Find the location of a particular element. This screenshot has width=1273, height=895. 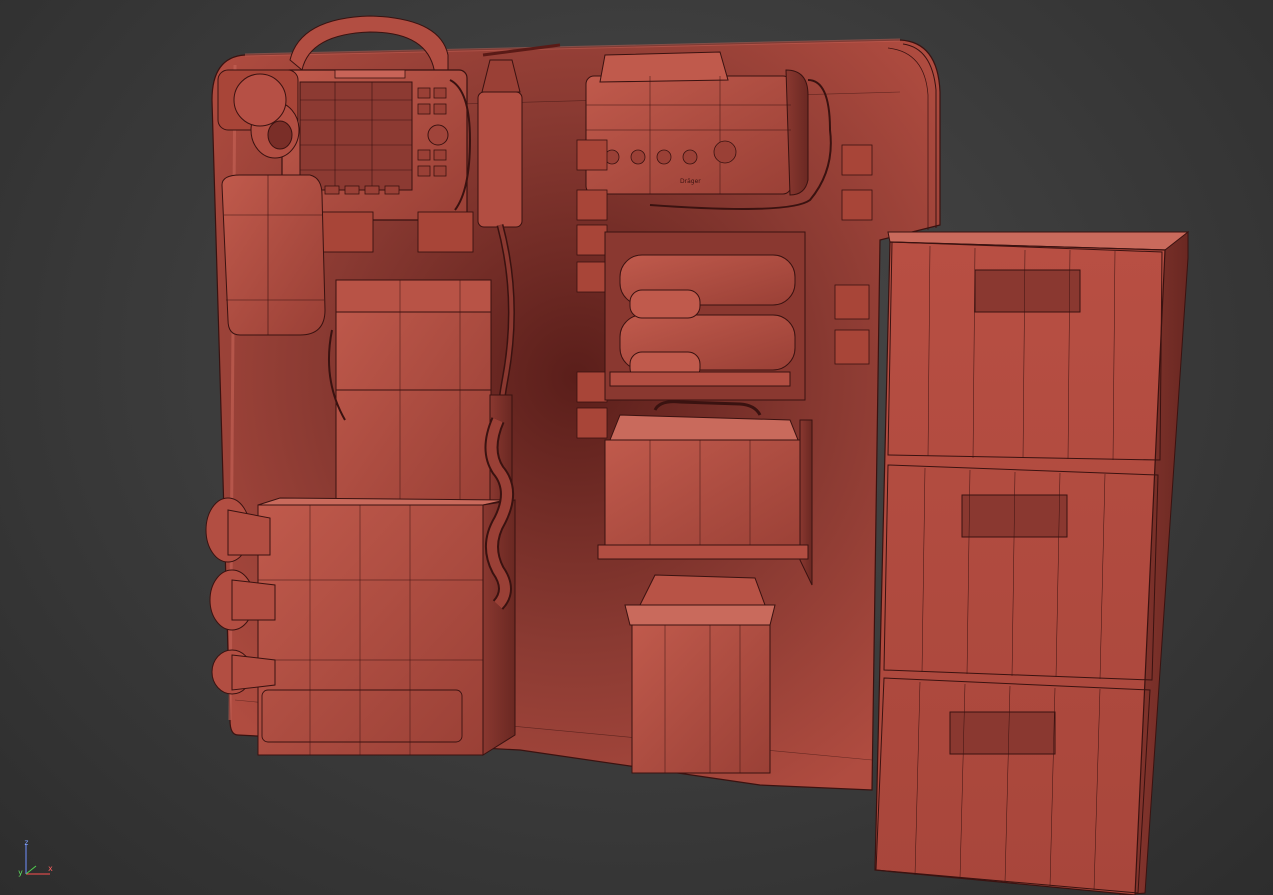

waste-bin is located at coordinates (700, 674).